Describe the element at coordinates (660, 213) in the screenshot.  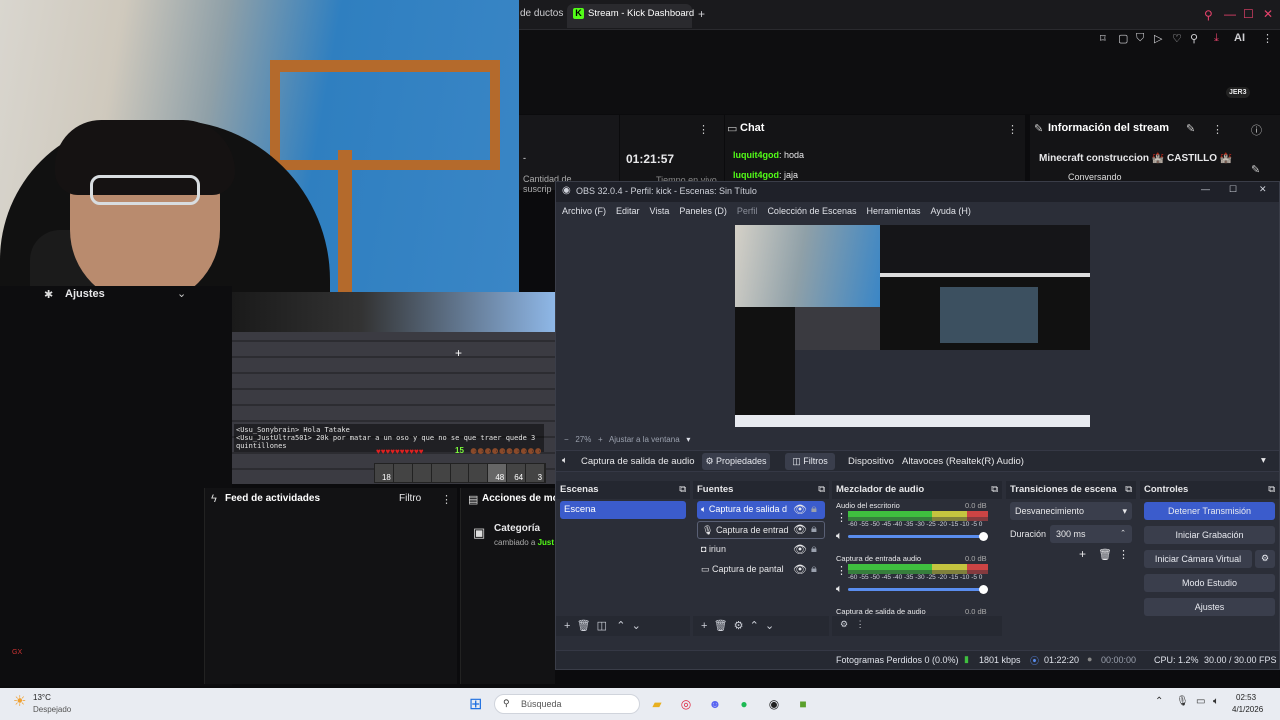
I see `menu-view: Vista` at that location.